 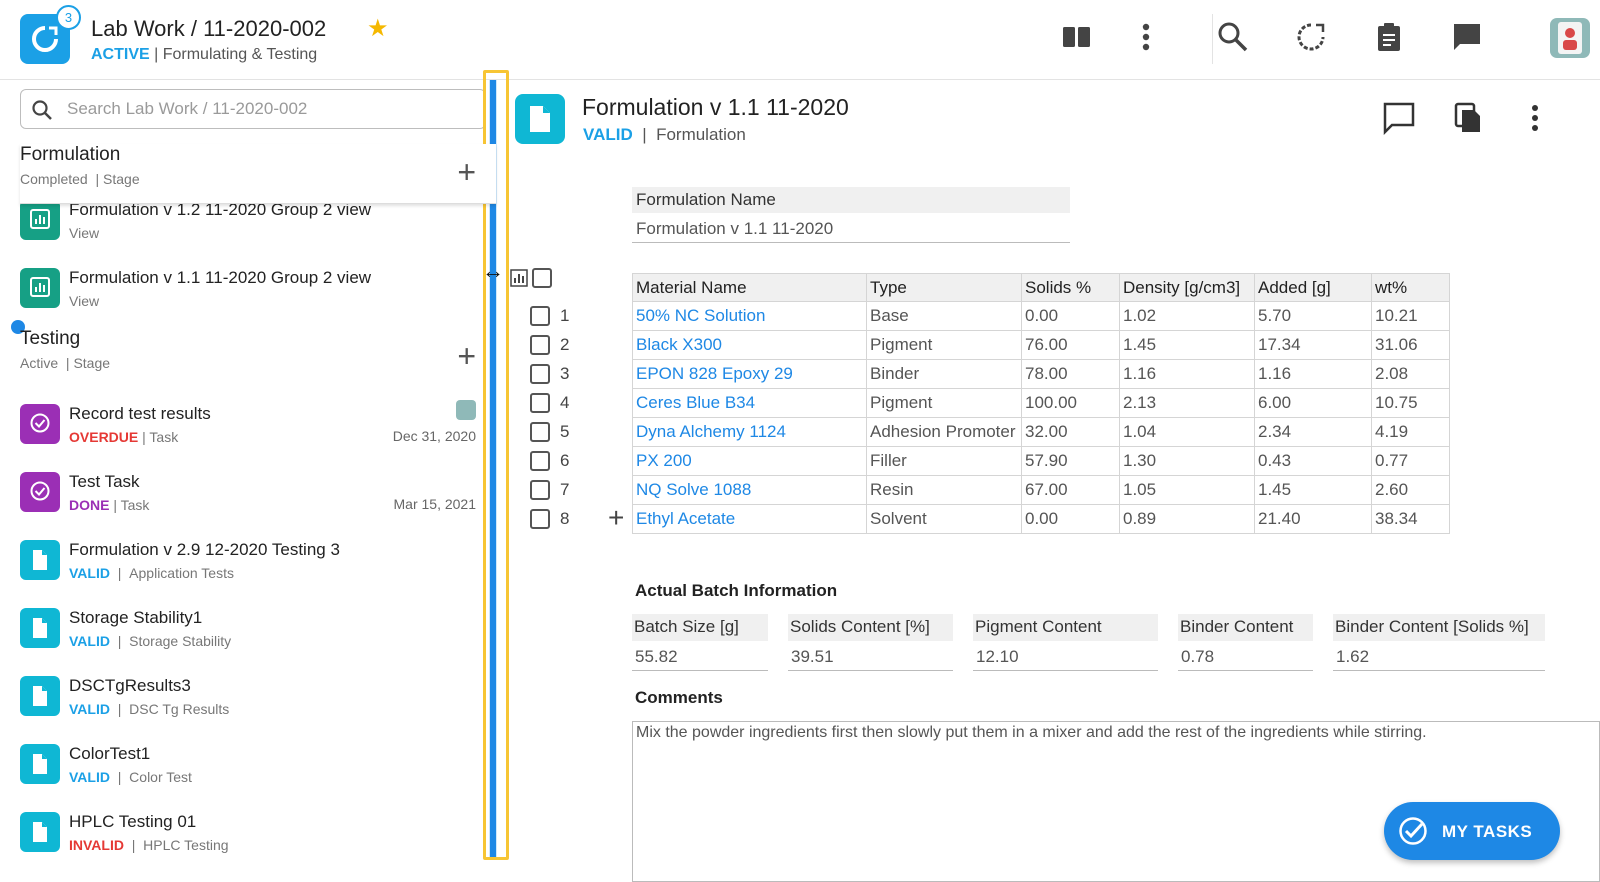 I want to click on search-input, so click(x=267, y=109).